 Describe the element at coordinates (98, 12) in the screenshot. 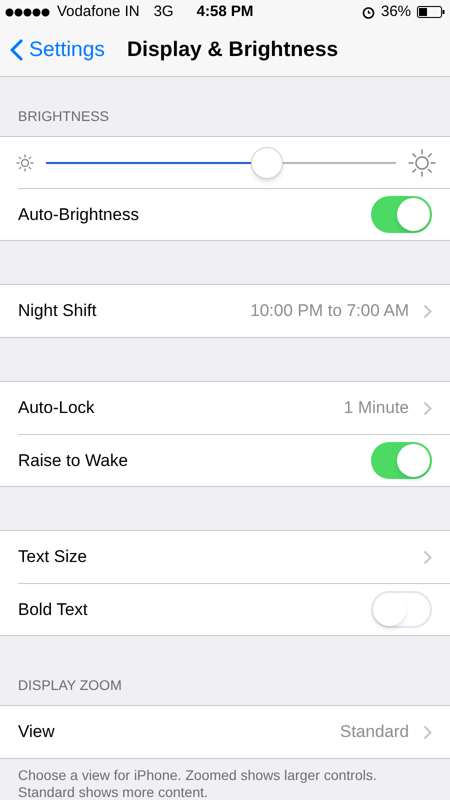

I see `carrier-name: Vodafone IN` at that location.